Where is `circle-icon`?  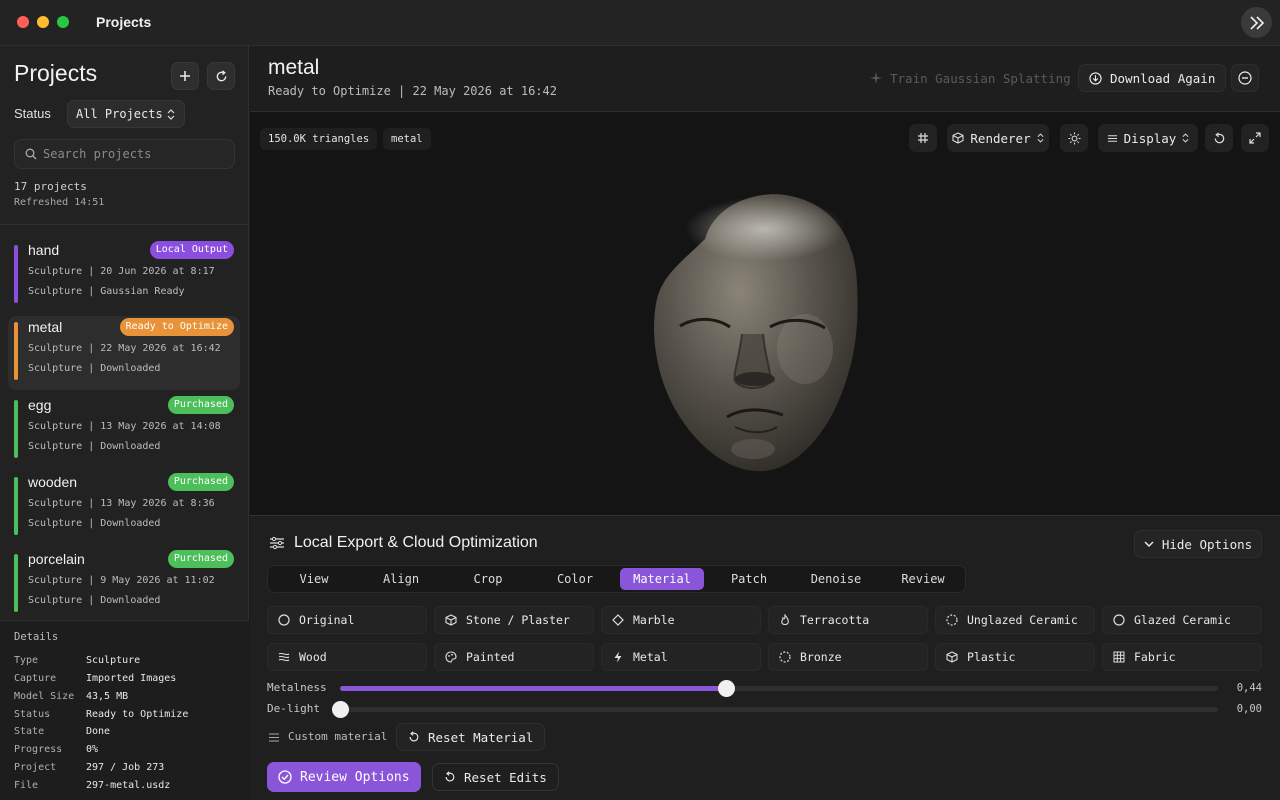
circle-icon is located at coordinates (1119, 620).